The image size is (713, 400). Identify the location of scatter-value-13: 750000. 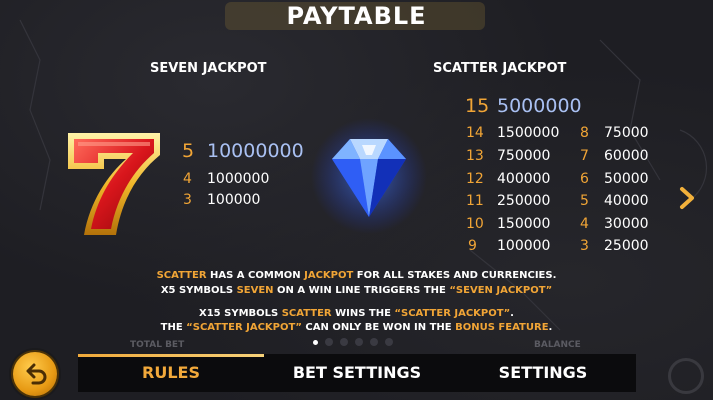
(524, 156).